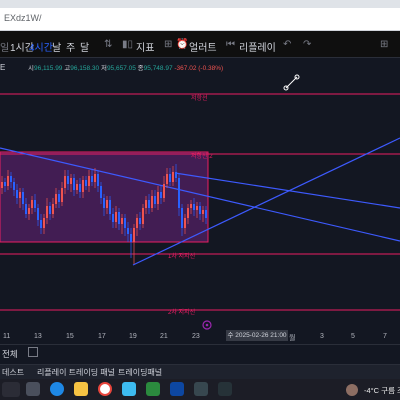 The image size is (400, 400). What do you see at coordinates (181, 256) in the screenshot?
I see `support-1-label: 1차 지지선` at bounding box center [181, 256].